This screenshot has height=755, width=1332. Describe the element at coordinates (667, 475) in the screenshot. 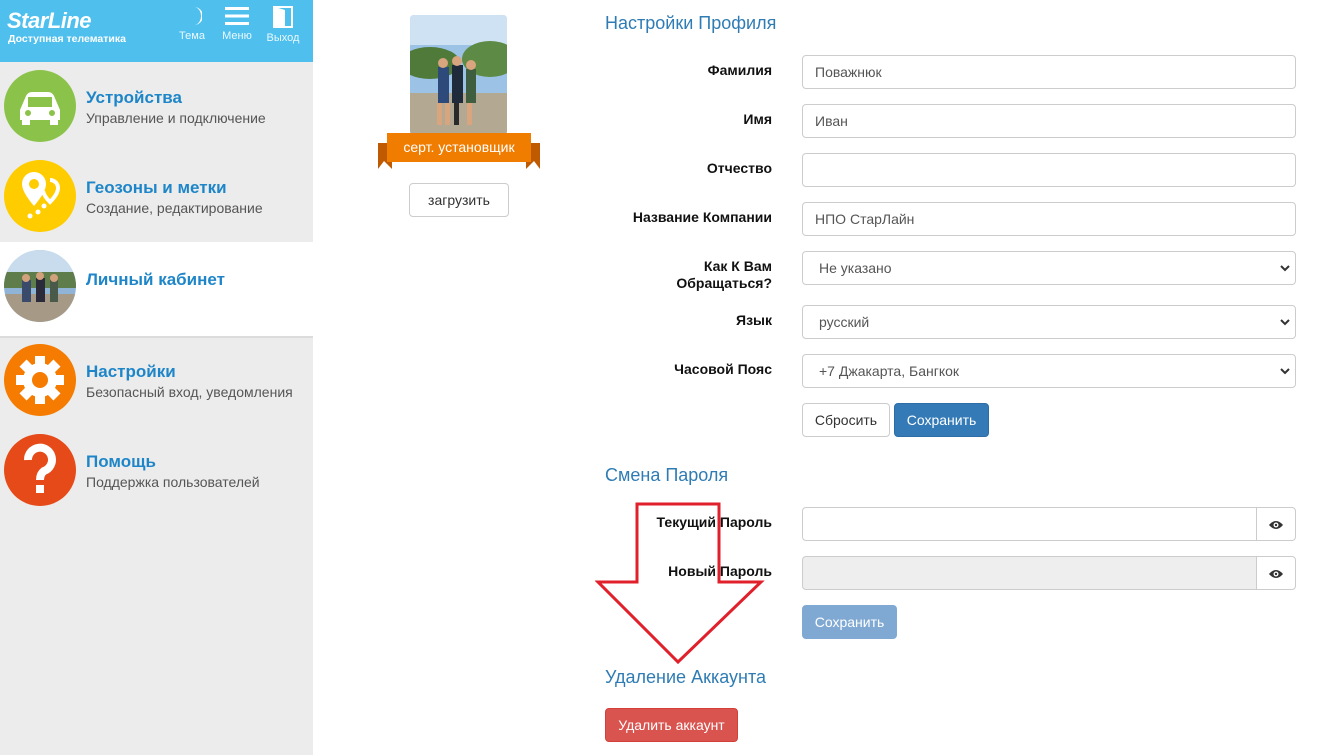

I see `password-section-title: Смена Пароля` at that location.